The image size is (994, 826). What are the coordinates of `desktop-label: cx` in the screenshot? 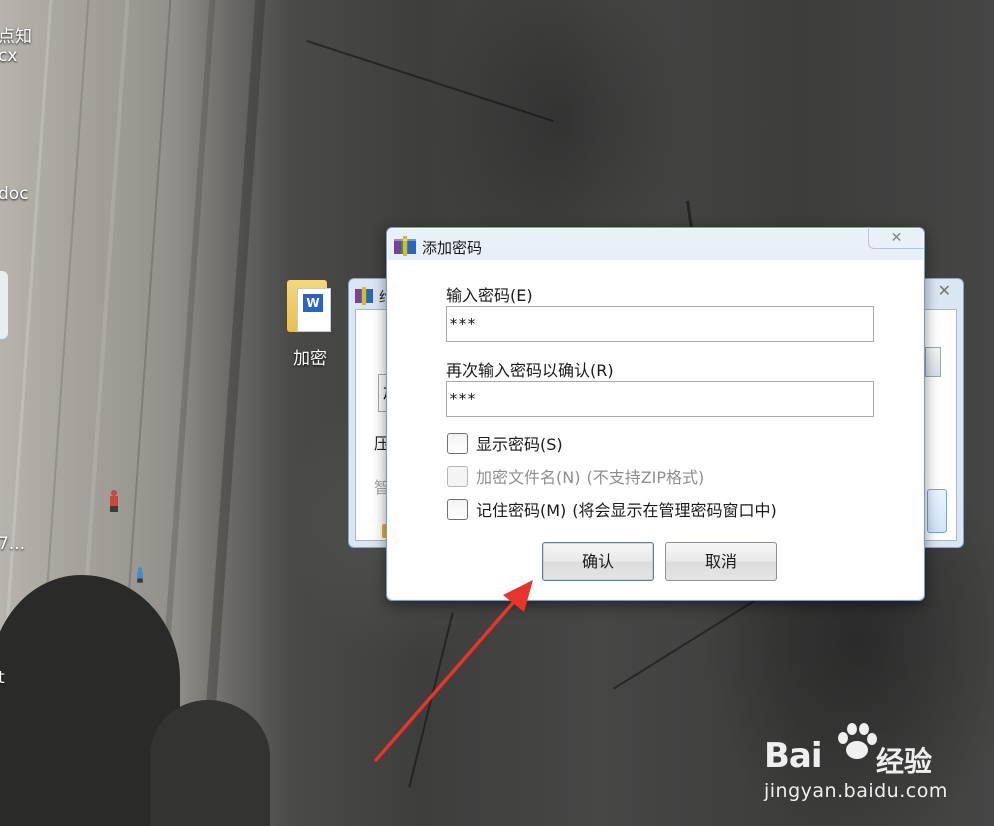 It's located at (8, 56).